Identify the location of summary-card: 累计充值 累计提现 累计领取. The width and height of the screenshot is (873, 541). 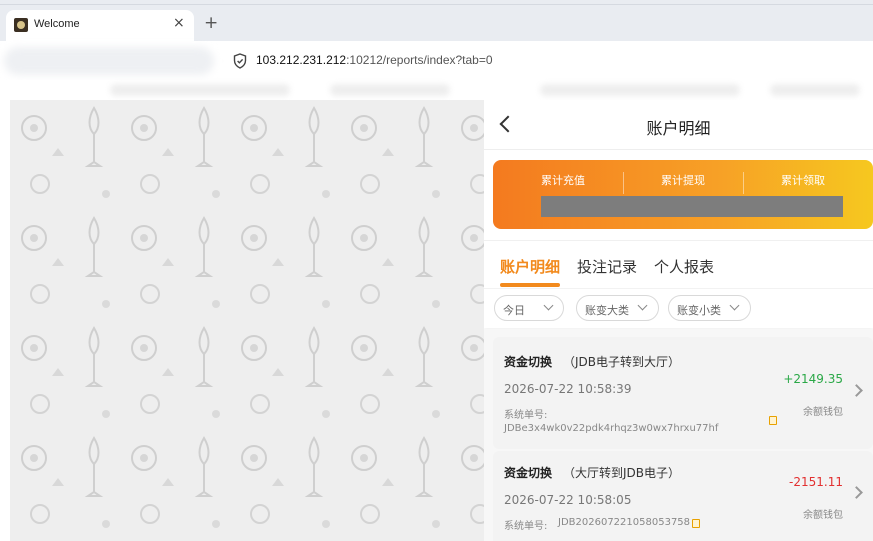
(683, 194).